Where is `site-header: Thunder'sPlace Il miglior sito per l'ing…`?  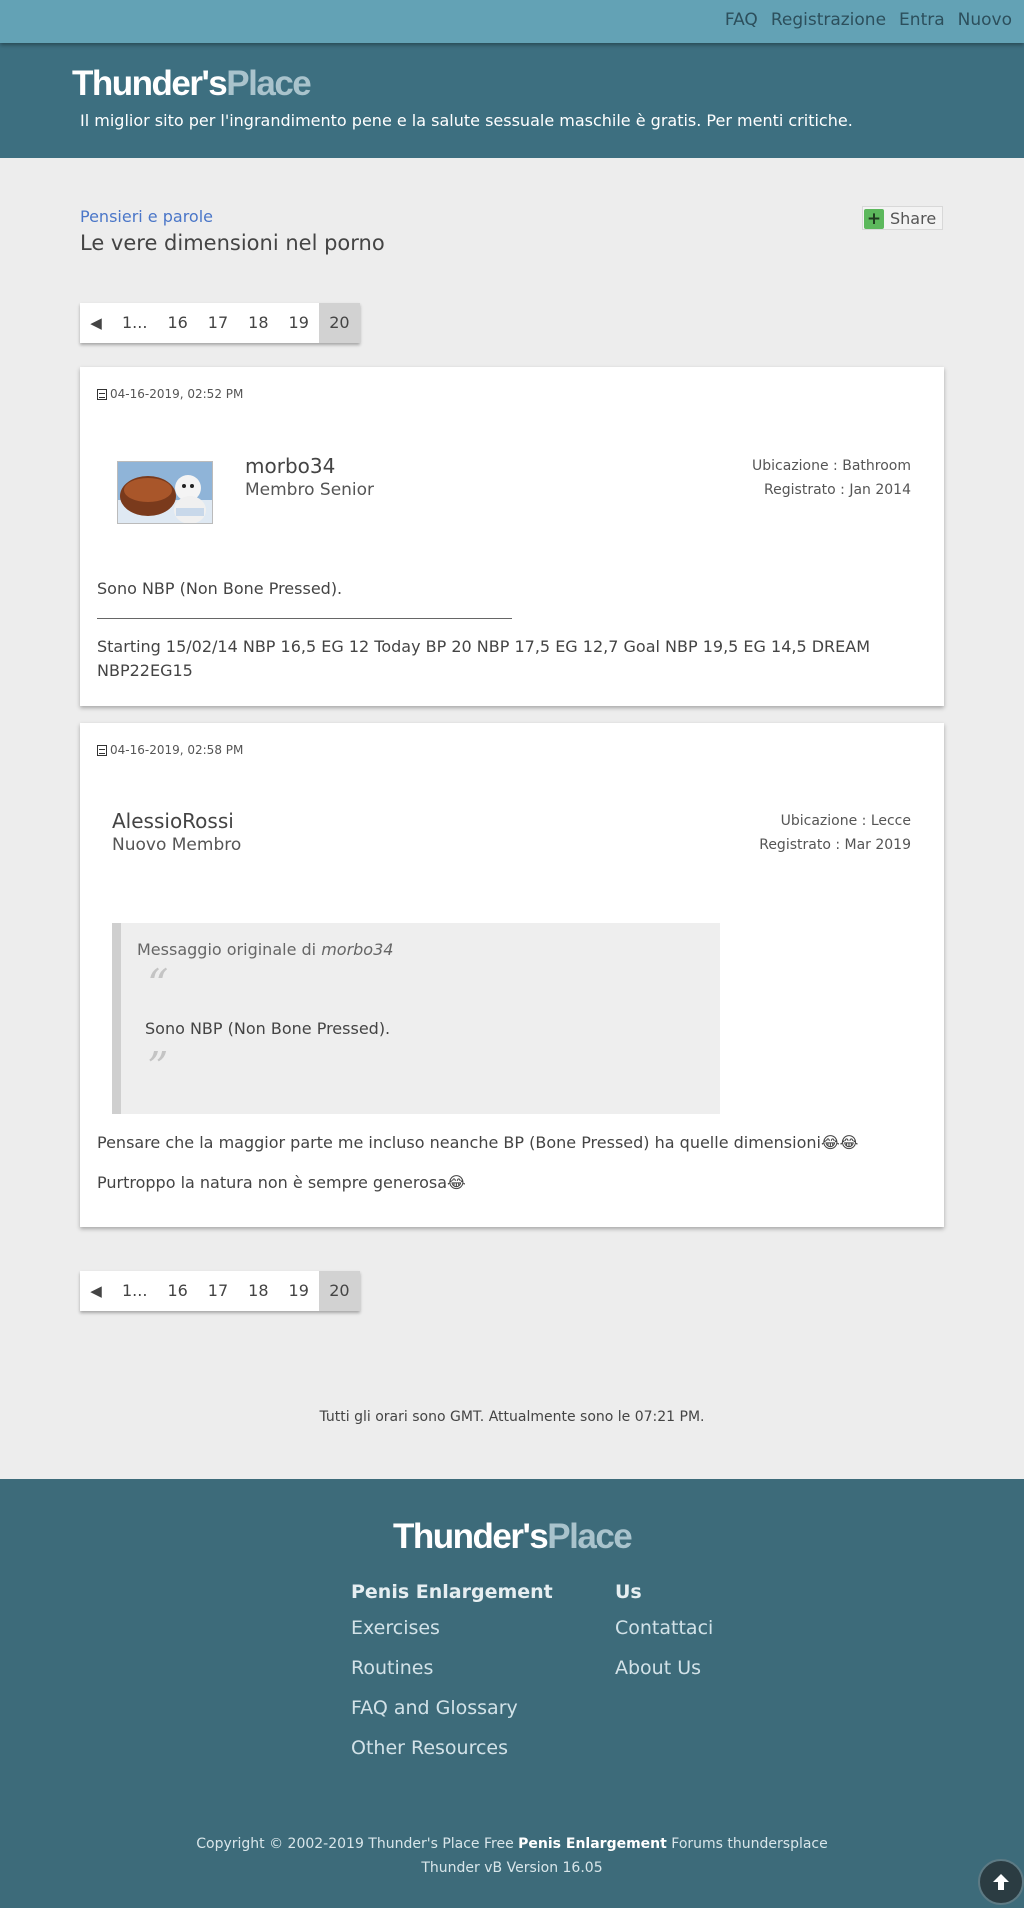 site-header: Thunder'sPlace Il miglior sito per l'ing… is located at coordinates (512, 100).